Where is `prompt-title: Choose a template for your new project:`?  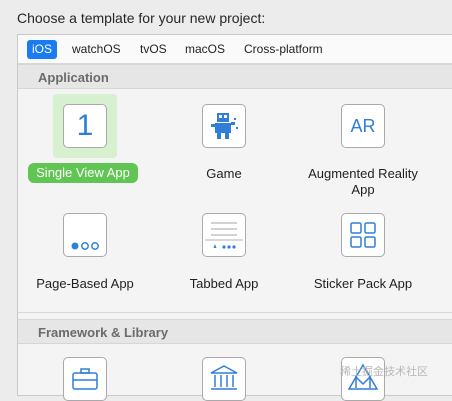
prompt-title: Choose a template for your new project: is located at coordinates (141, 18).